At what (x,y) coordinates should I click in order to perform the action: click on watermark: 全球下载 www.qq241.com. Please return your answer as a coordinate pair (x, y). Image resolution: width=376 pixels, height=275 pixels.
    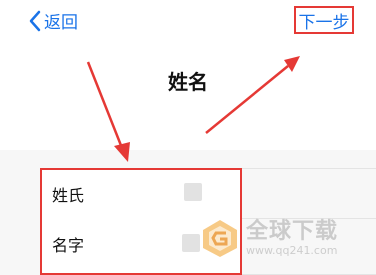
    Looking at the image, I should click on (269, 238).